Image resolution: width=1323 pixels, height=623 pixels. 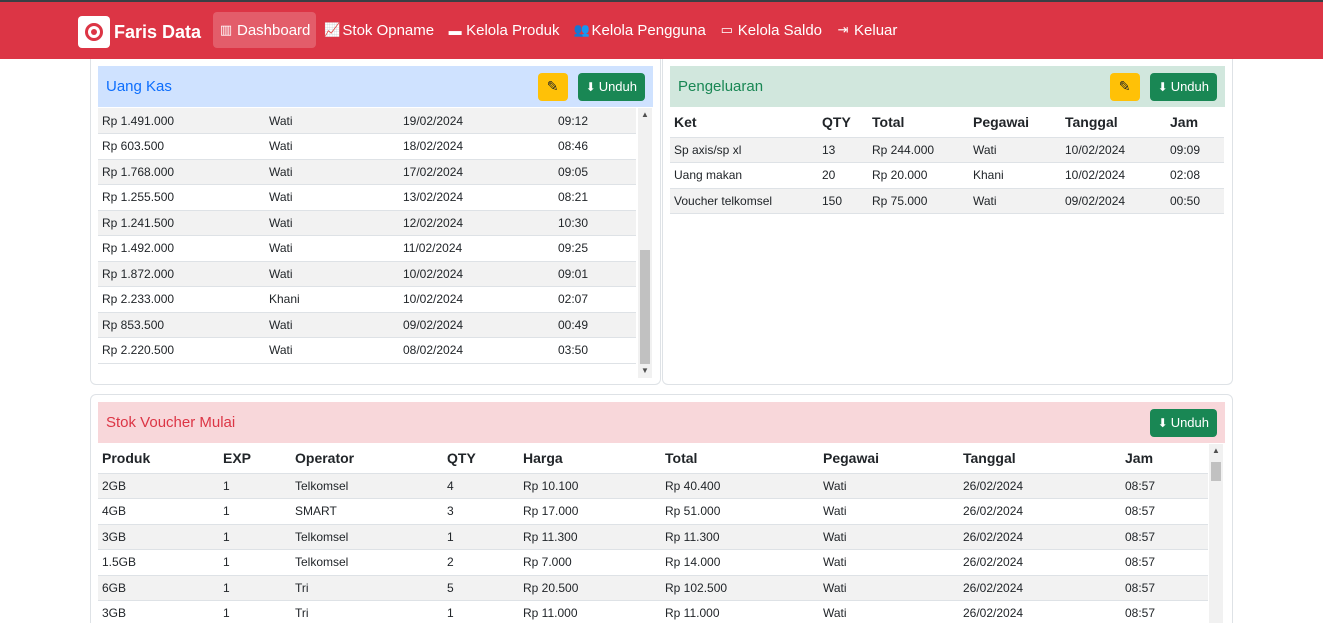 What do you see at coordinates (843, 201) in the screenshot?
I see `table-cell: 150` at bounding box center [843, 201].